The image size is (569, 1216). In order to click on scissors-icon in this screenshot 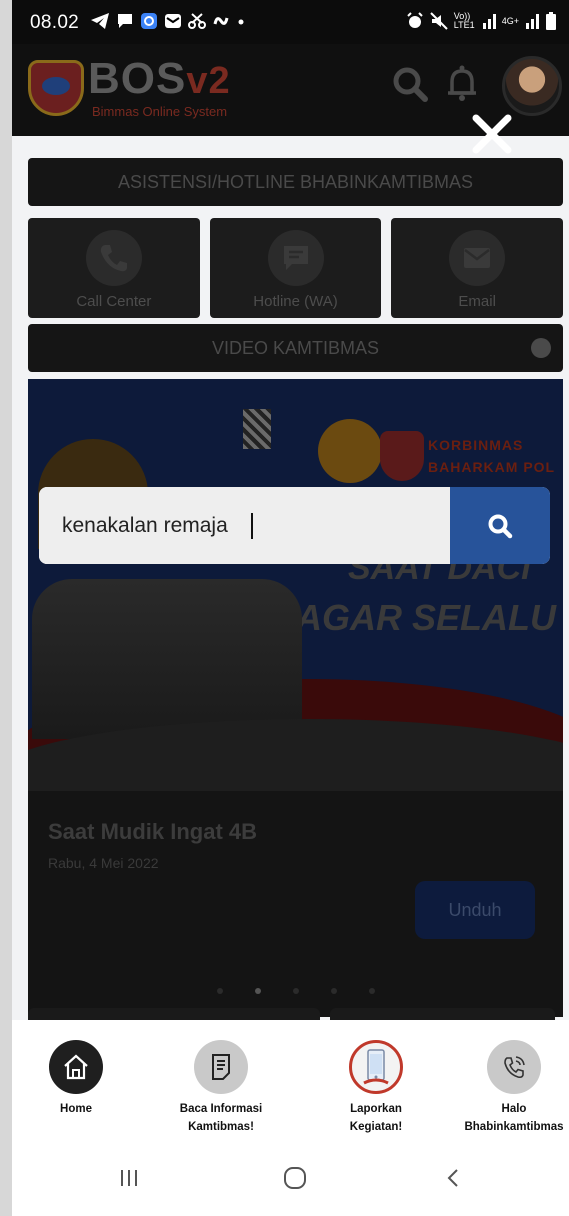, I will do `click(197, 21)`.